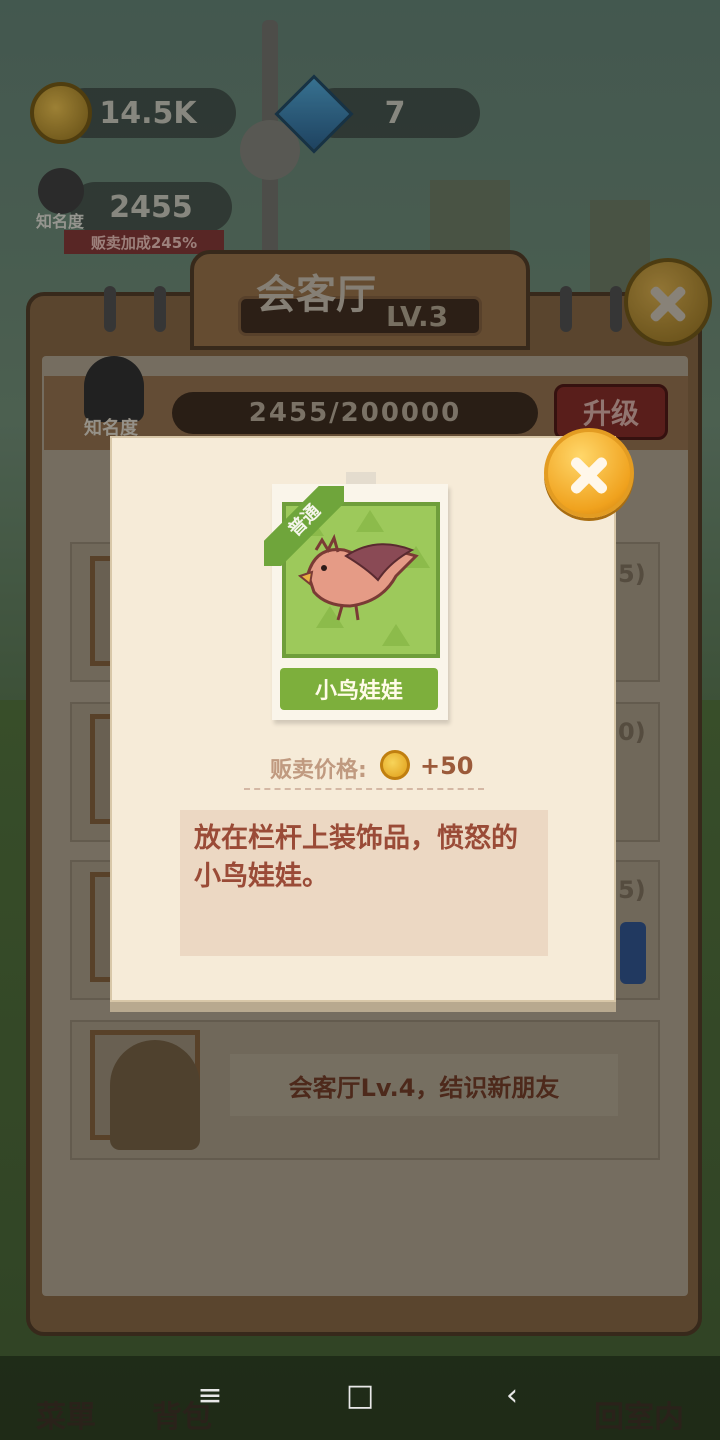 Image resolution: width=720 pixels, height=1440 pixels. What do you see at coordinates (356, 857) in the screenshot?
I see `item-description: 放在栏杆上装饰品，愤怒的小鸟娃娃。` at bounding box center [356, 857].